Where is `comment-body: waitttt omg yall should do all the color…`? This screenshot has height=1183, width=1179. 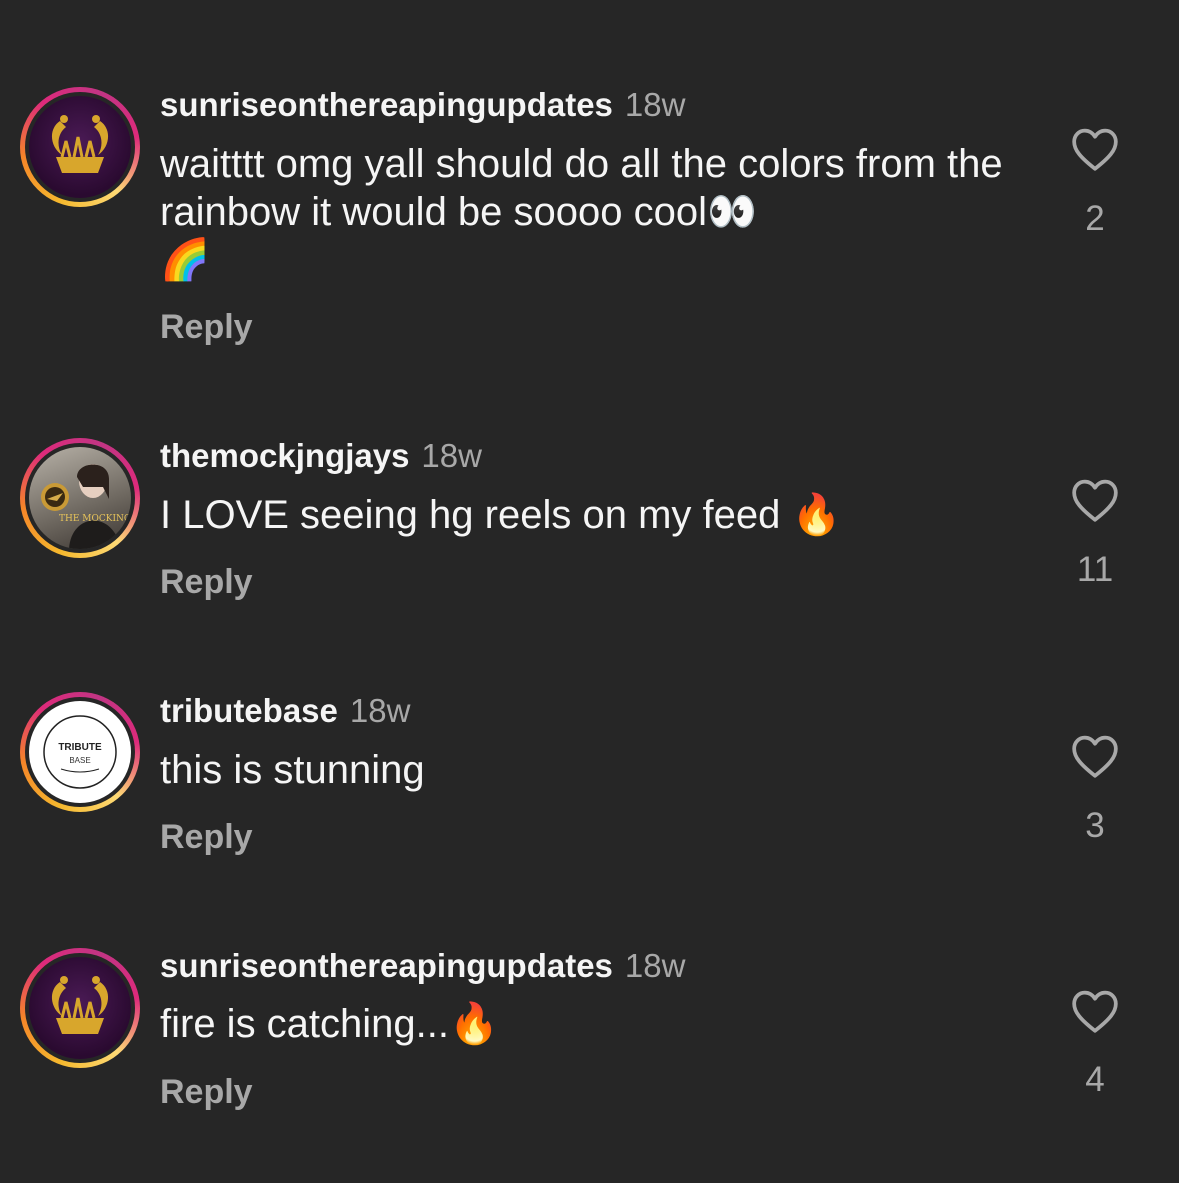
comment-body: waitttt omg yall should do all the color… is located at coordinates (581, 188).